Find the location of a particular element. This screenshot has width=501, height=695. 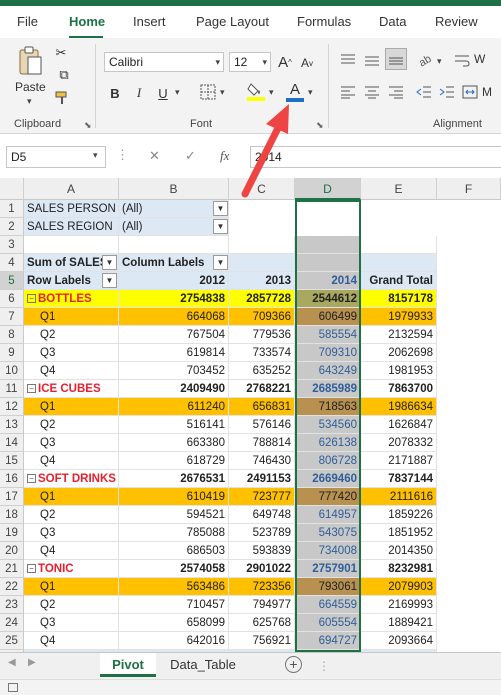

value-cell-2014: 614957 is located at coordinates (328, 515).